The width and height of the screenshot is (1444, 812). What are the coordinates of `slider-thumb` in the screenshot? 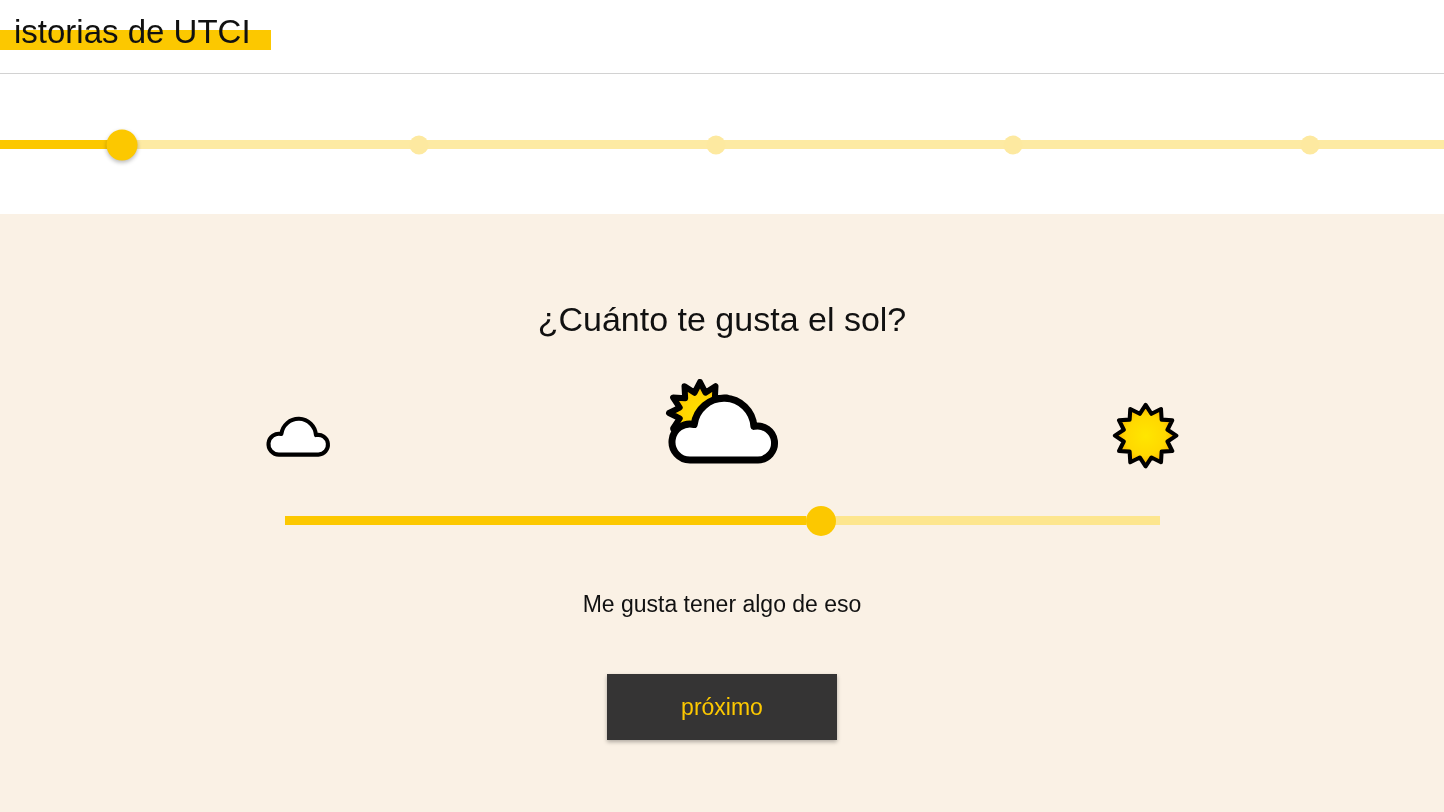 It's located at (820, 520).